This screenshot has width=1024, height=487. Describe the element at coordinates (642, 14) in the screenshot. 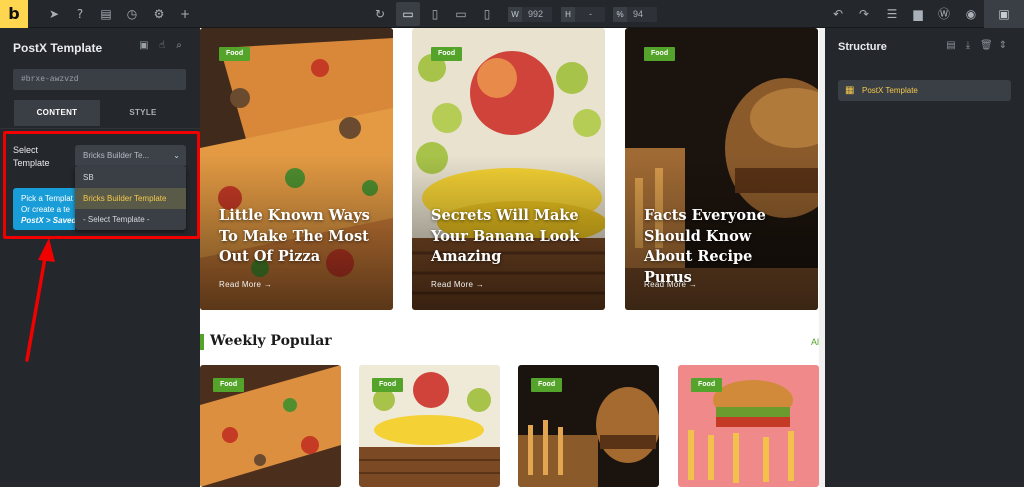

I see `zoom-input: 94` at that location.